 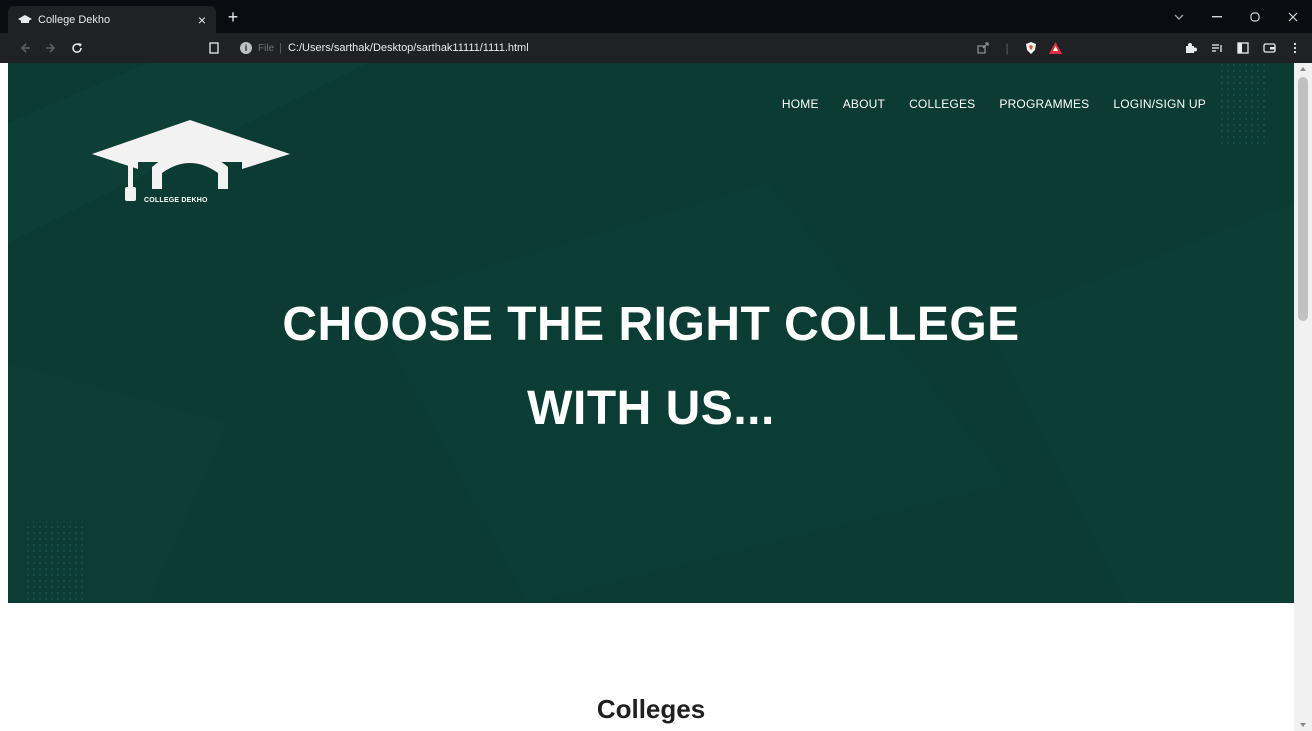 I want to click on back-arrow-icon, so click(x=25, y=48).